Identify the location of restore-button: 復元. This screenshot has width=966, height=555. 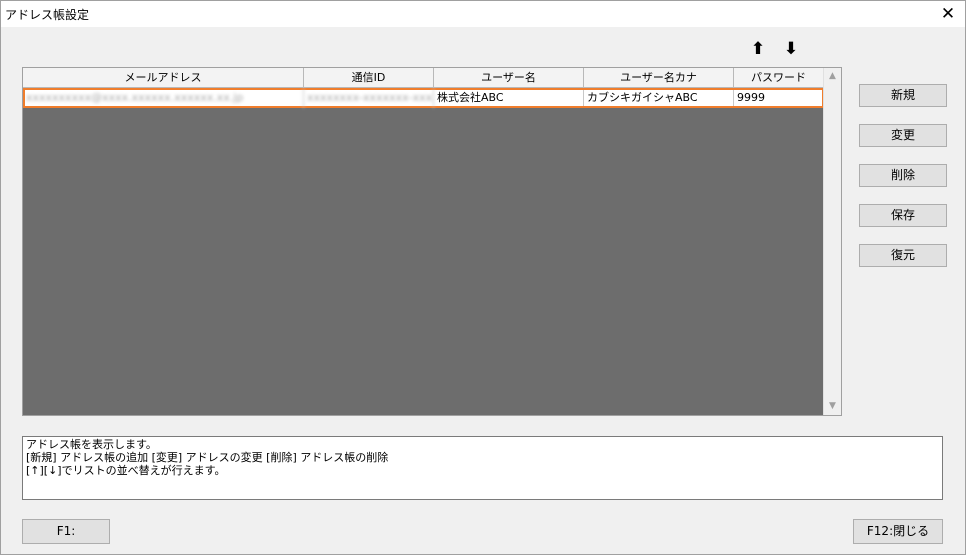
(903, 255).